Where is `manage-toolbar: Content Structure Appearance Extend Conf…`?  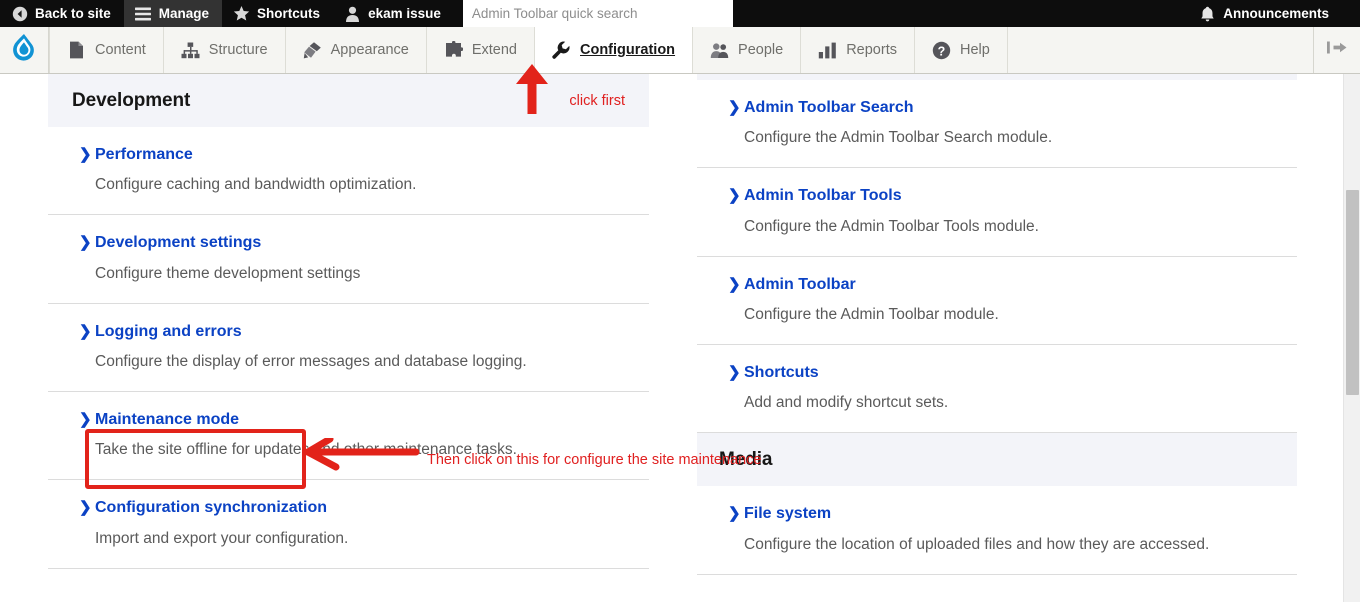 manage-toolbar: Content Structure Appearance Extend Conf… is located at coordinates (680, 50).